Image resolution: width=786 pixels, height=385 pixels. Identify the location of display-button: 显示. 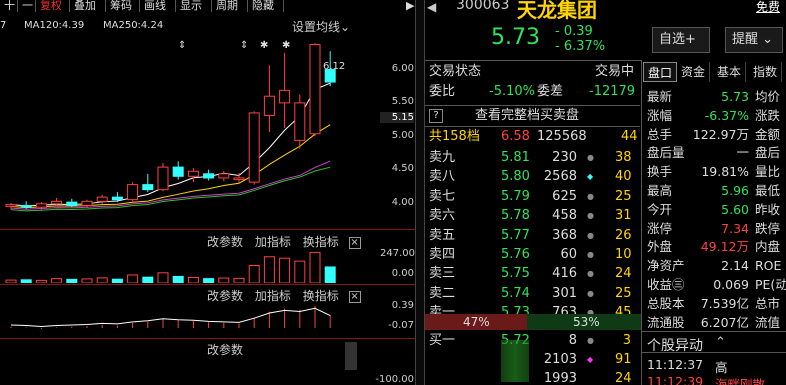
(194, 6).